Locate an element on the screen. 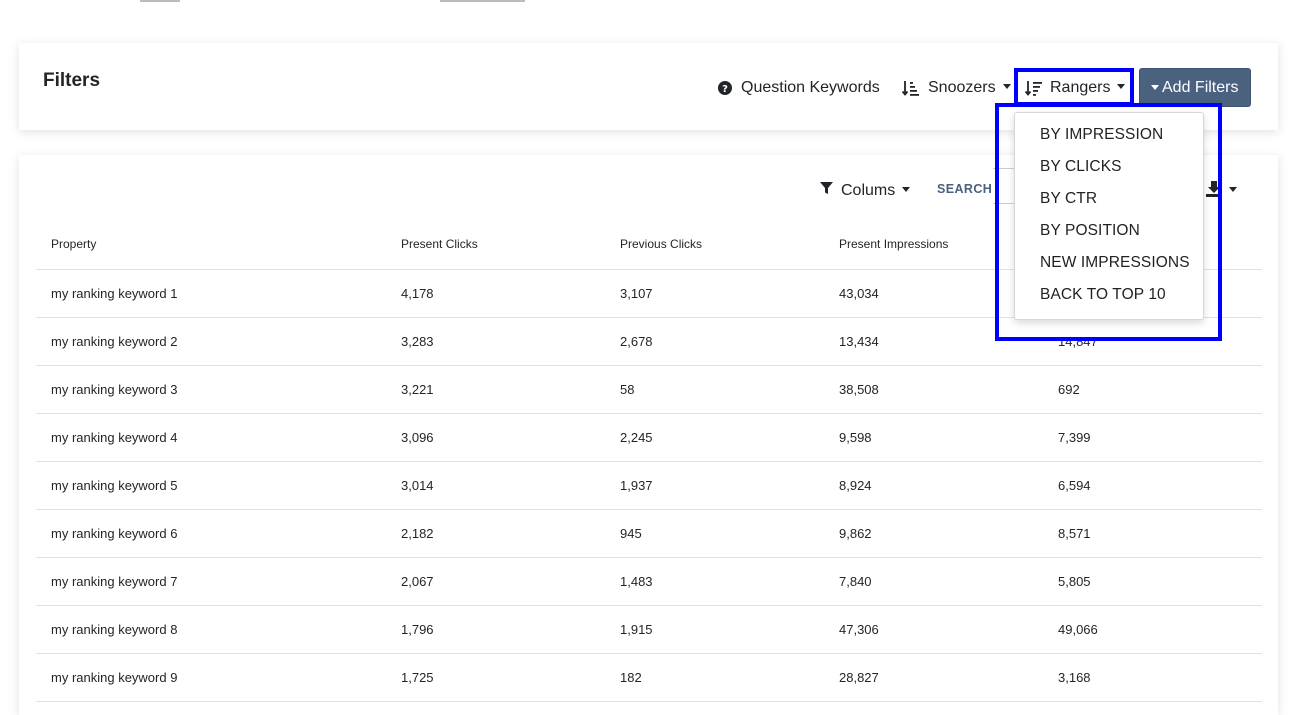 The image size is (1300, 715). table-row: my ranking keyword 6 2,182 945 9,862 8,571 is located at coordinates (649, 533).